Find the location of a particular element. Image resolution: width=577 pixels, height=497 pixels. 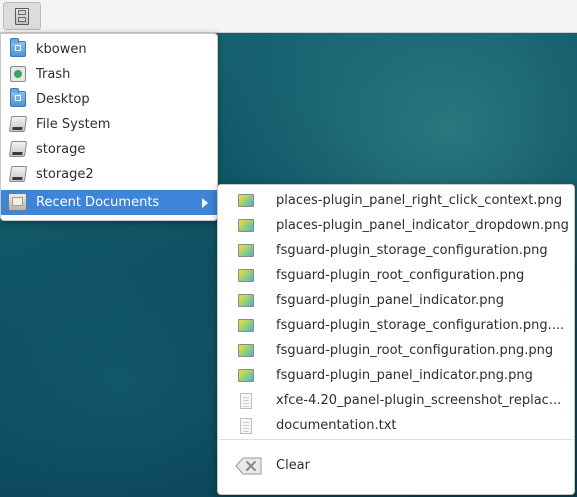

recent-file-item: documentation.txt is located at coordinates (396, 425).